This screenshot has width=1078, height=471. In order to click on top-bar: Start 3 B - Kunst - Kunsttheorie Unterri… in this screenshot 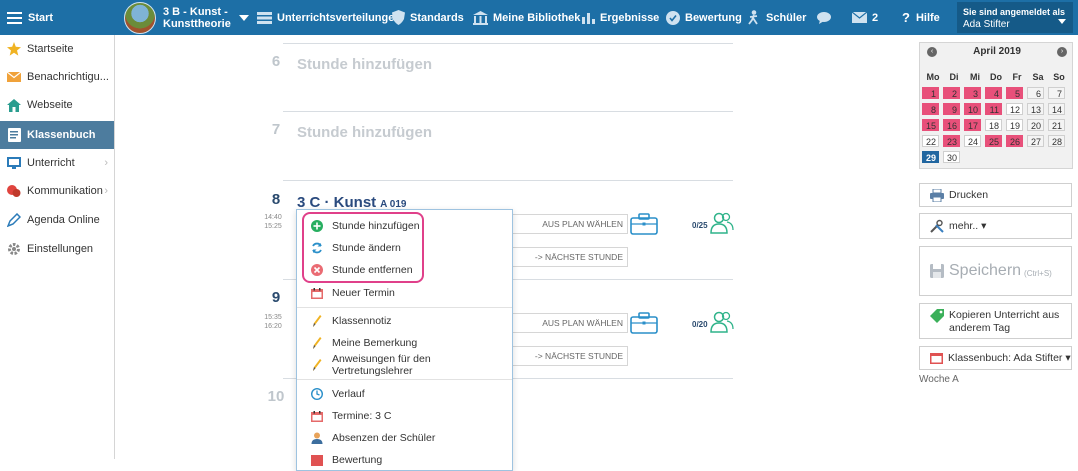, I will do `click(539, 17)`.